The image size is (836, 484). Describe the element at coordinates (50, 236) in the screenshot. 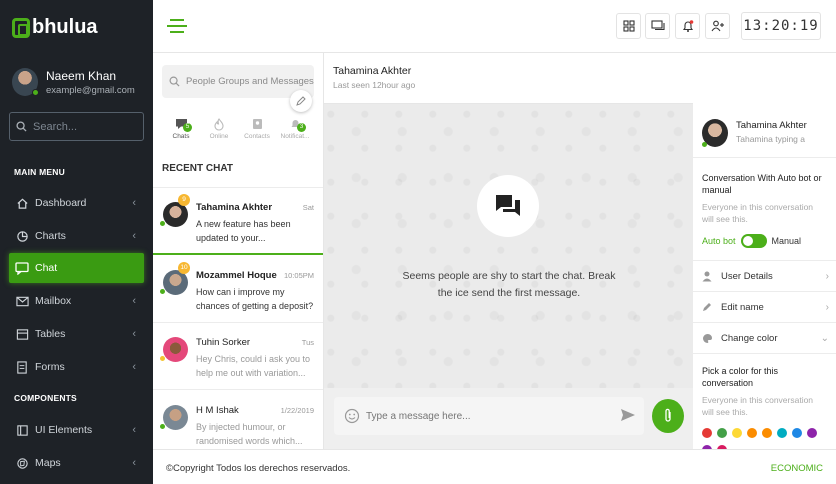

I see `sidebar-item-label: Charts` at that location.